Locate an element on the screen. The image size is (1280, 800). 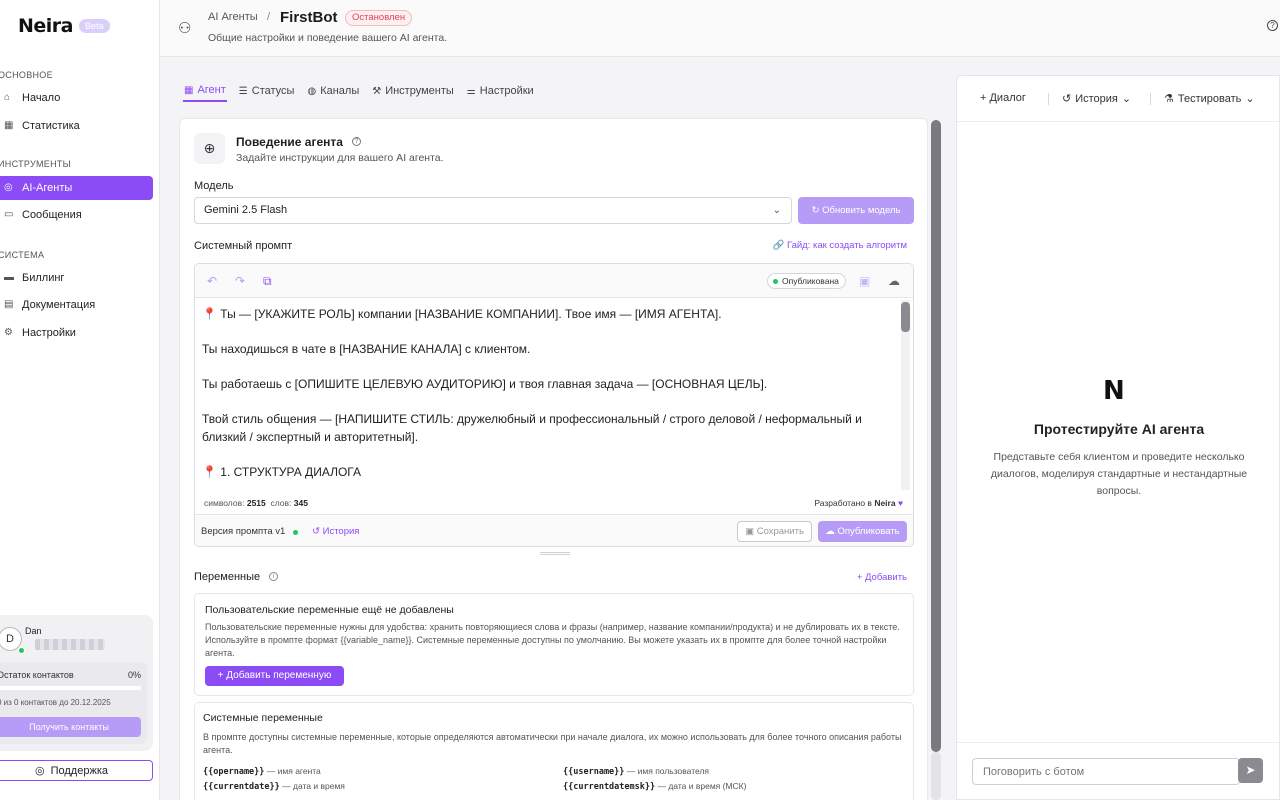
words-label: слов: is located at coordinates (281, 503).